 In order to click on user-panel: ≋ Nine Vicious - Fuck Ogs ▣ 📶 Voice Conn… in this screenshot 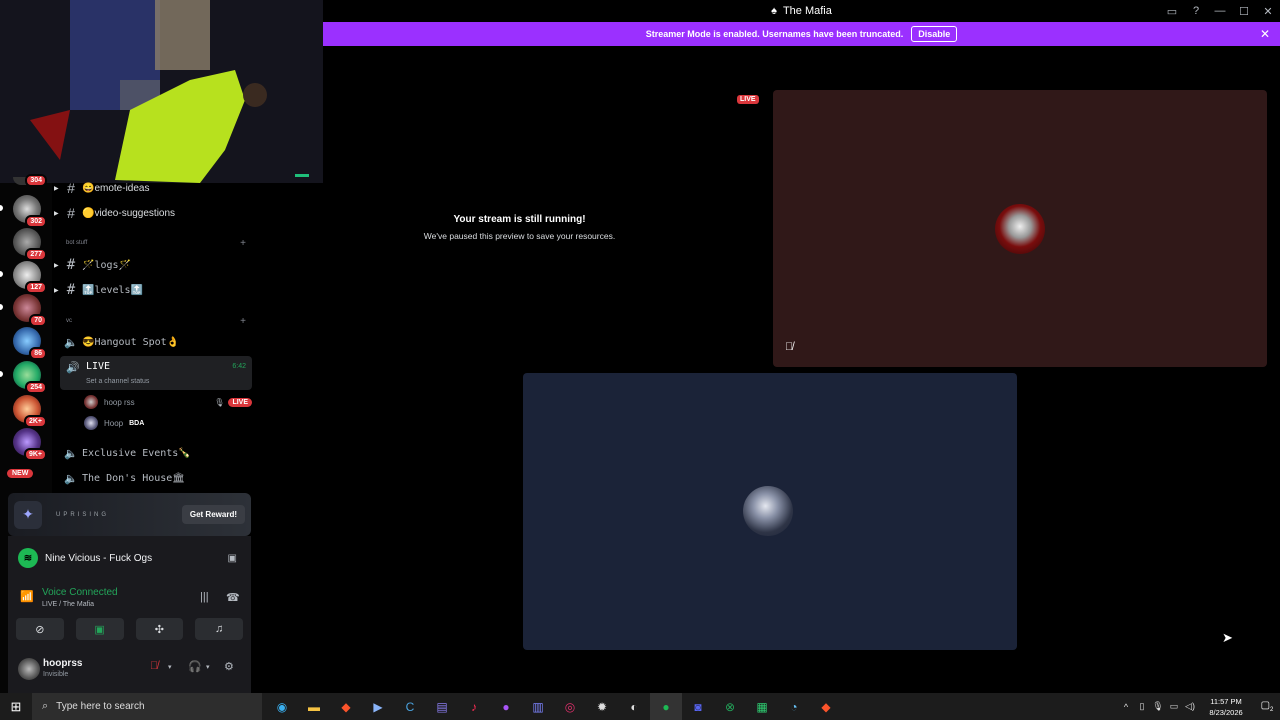, I will do `click(129, 614)`.